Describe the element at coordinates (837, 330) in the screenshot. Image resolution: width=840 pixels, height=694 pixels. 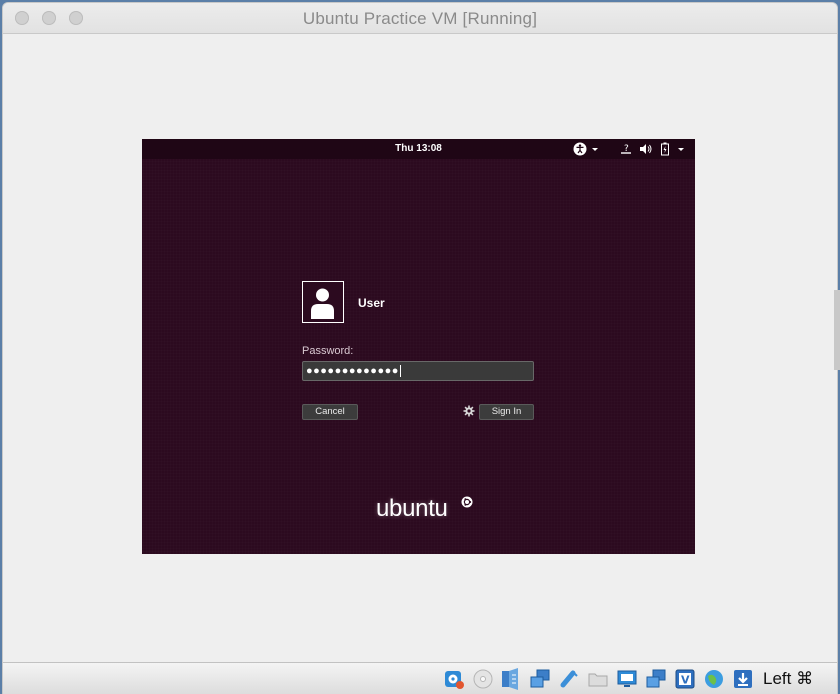
I see `desktop-edge` at that location.